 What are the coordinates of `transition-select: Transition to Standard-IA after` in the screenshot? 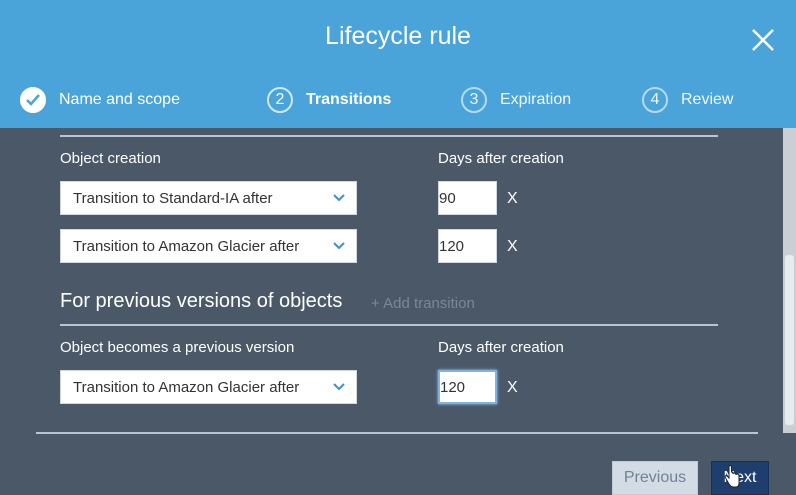 It's located at (208, 198).